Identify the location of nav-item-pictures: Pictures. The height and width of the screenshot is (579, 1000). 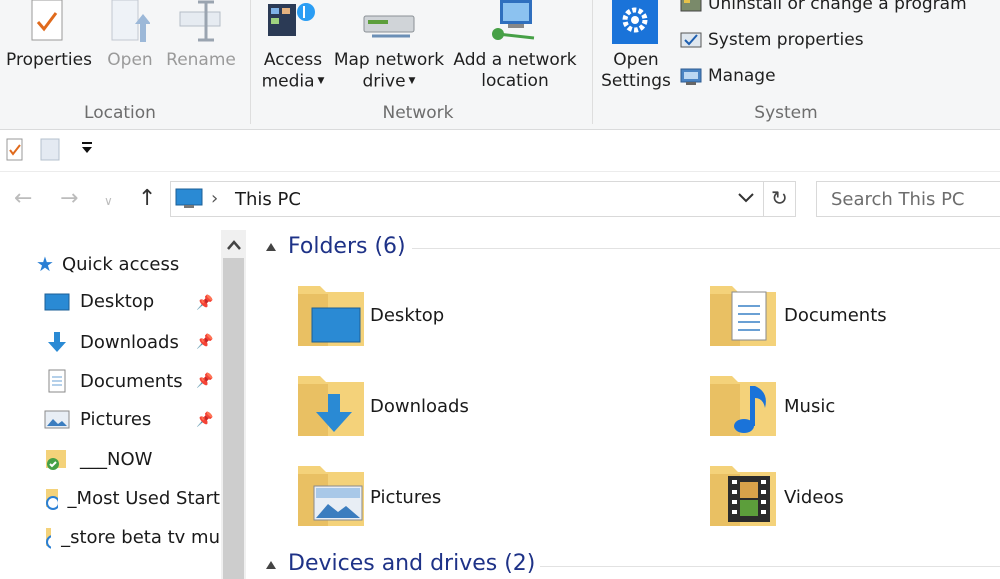
(132, 419).